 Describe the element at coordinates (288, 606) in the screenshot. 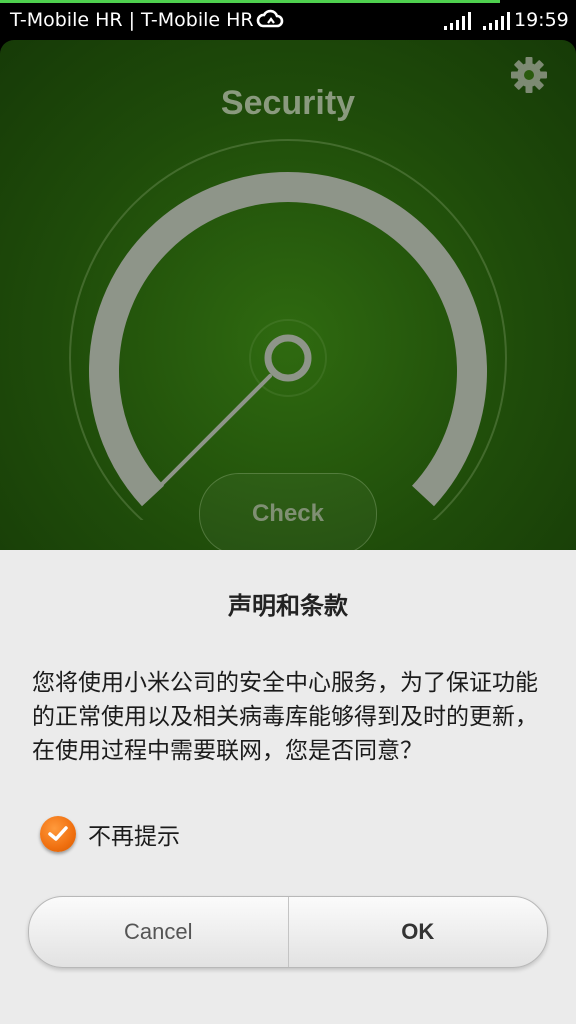

I see `dialog-title: 声明和条款` at that location.